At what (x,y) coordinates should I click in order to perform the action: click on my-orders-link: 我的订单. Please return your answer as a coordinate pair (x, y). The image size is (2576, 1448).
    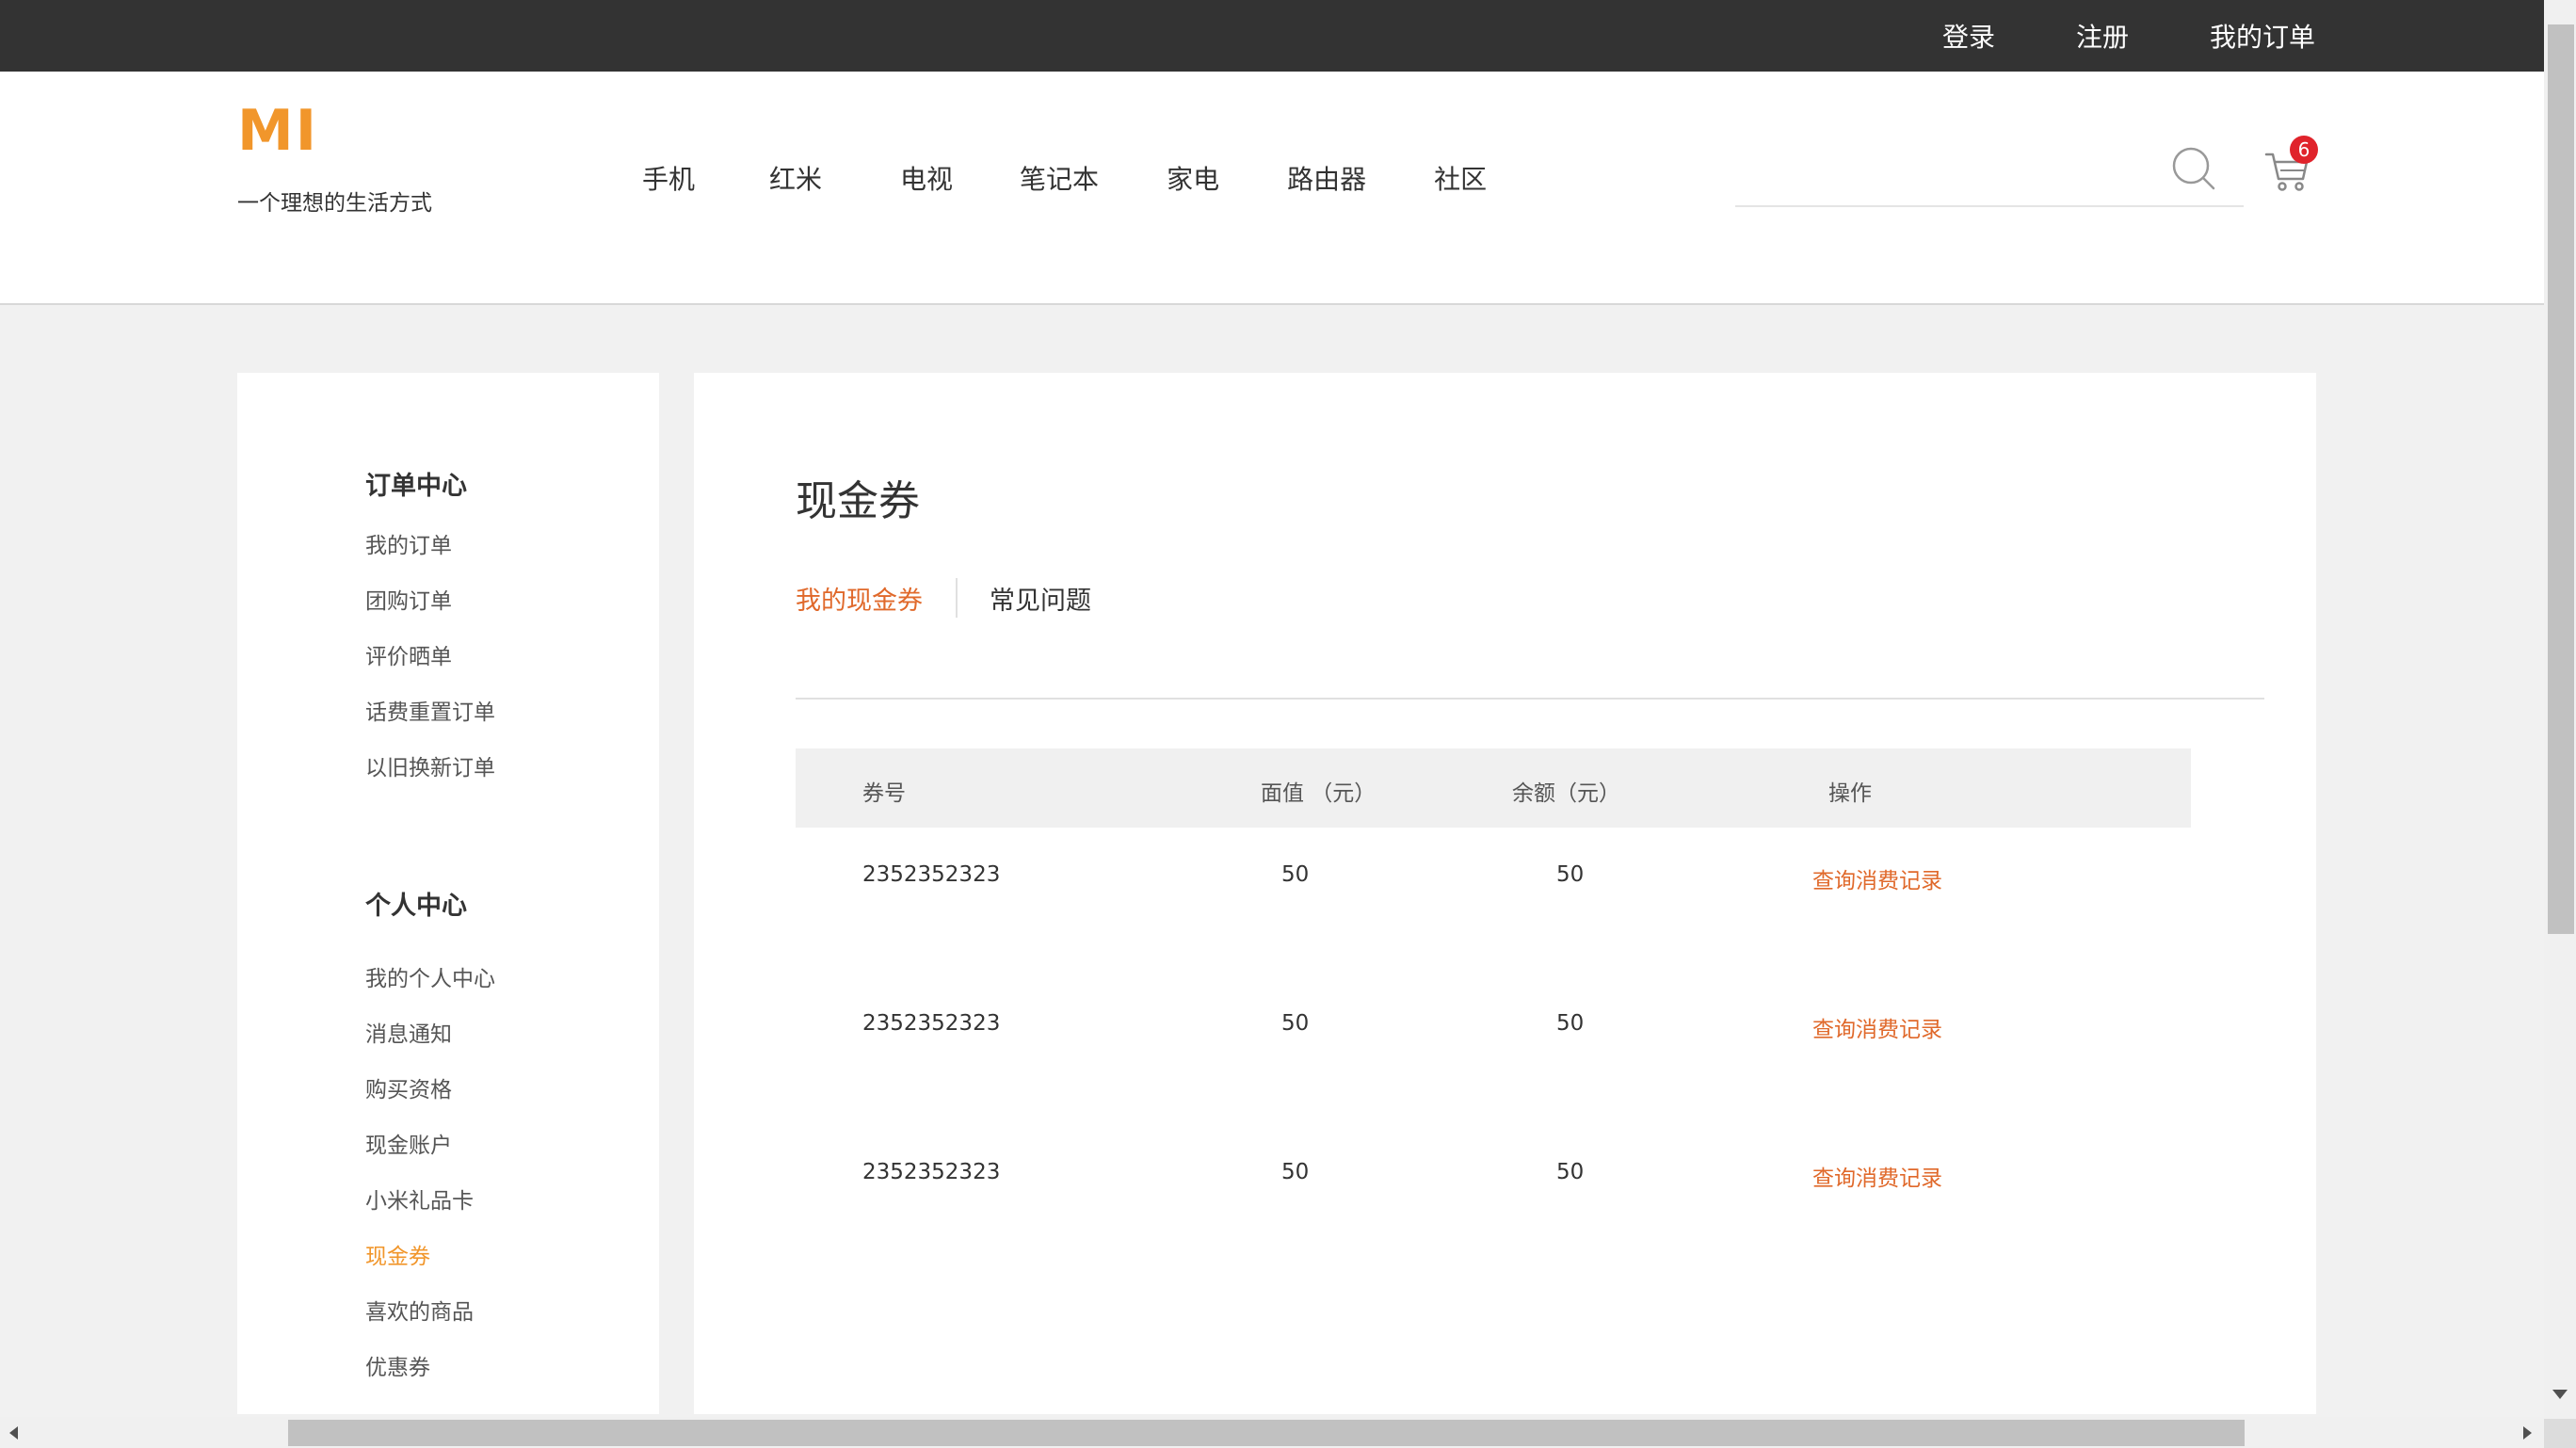
    Looking at the image, I should click on (2262, 36).